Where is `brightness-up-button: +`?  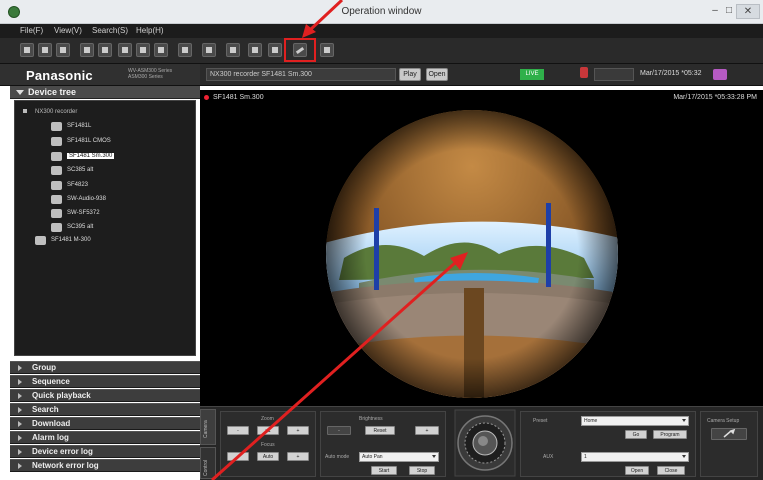
brightness-up-button: + is located at coordinates (427, 430).